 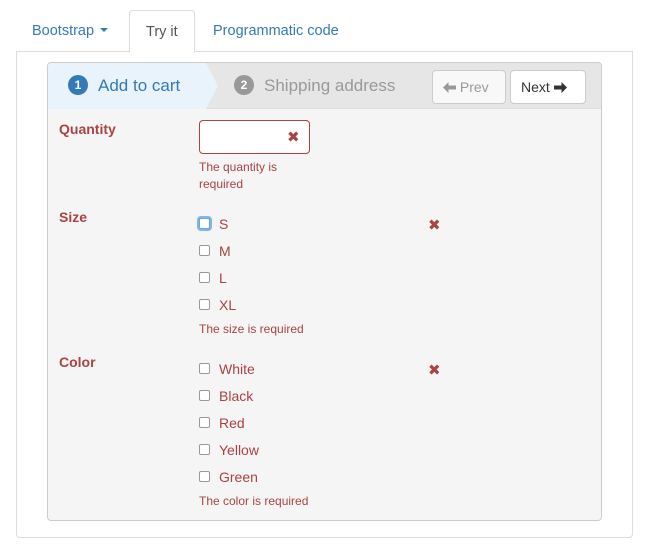 What do you see at coordinates (239, 450) in the screenshot?
I see `color-option-label: Yellow` at bounding box center [239, 450].